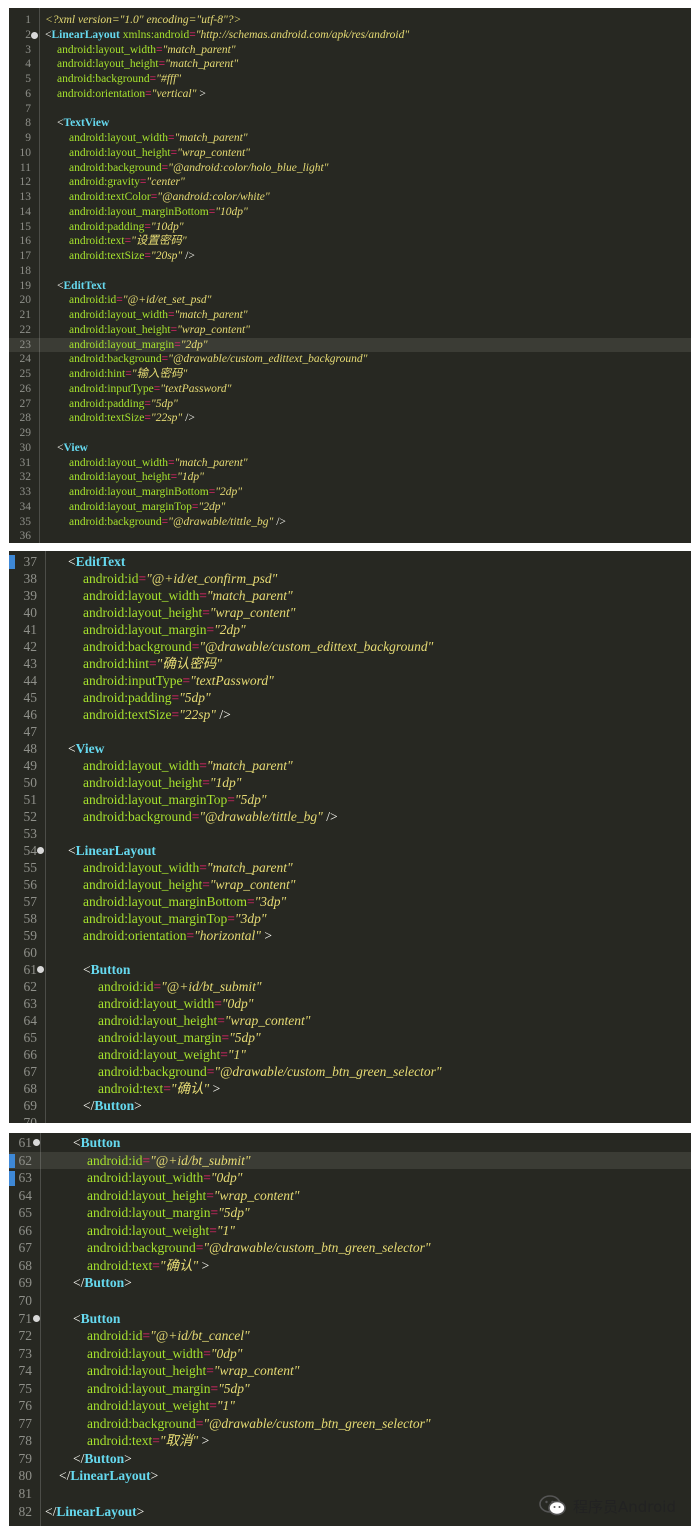 This screenshot has width=700, height=1534. What do you see at coordinates (350, 20) in the screenshot?
I see `code-line: 1 <?xml version="1.0" encoding="utf-8"?>` at bounding box center [350, 20].